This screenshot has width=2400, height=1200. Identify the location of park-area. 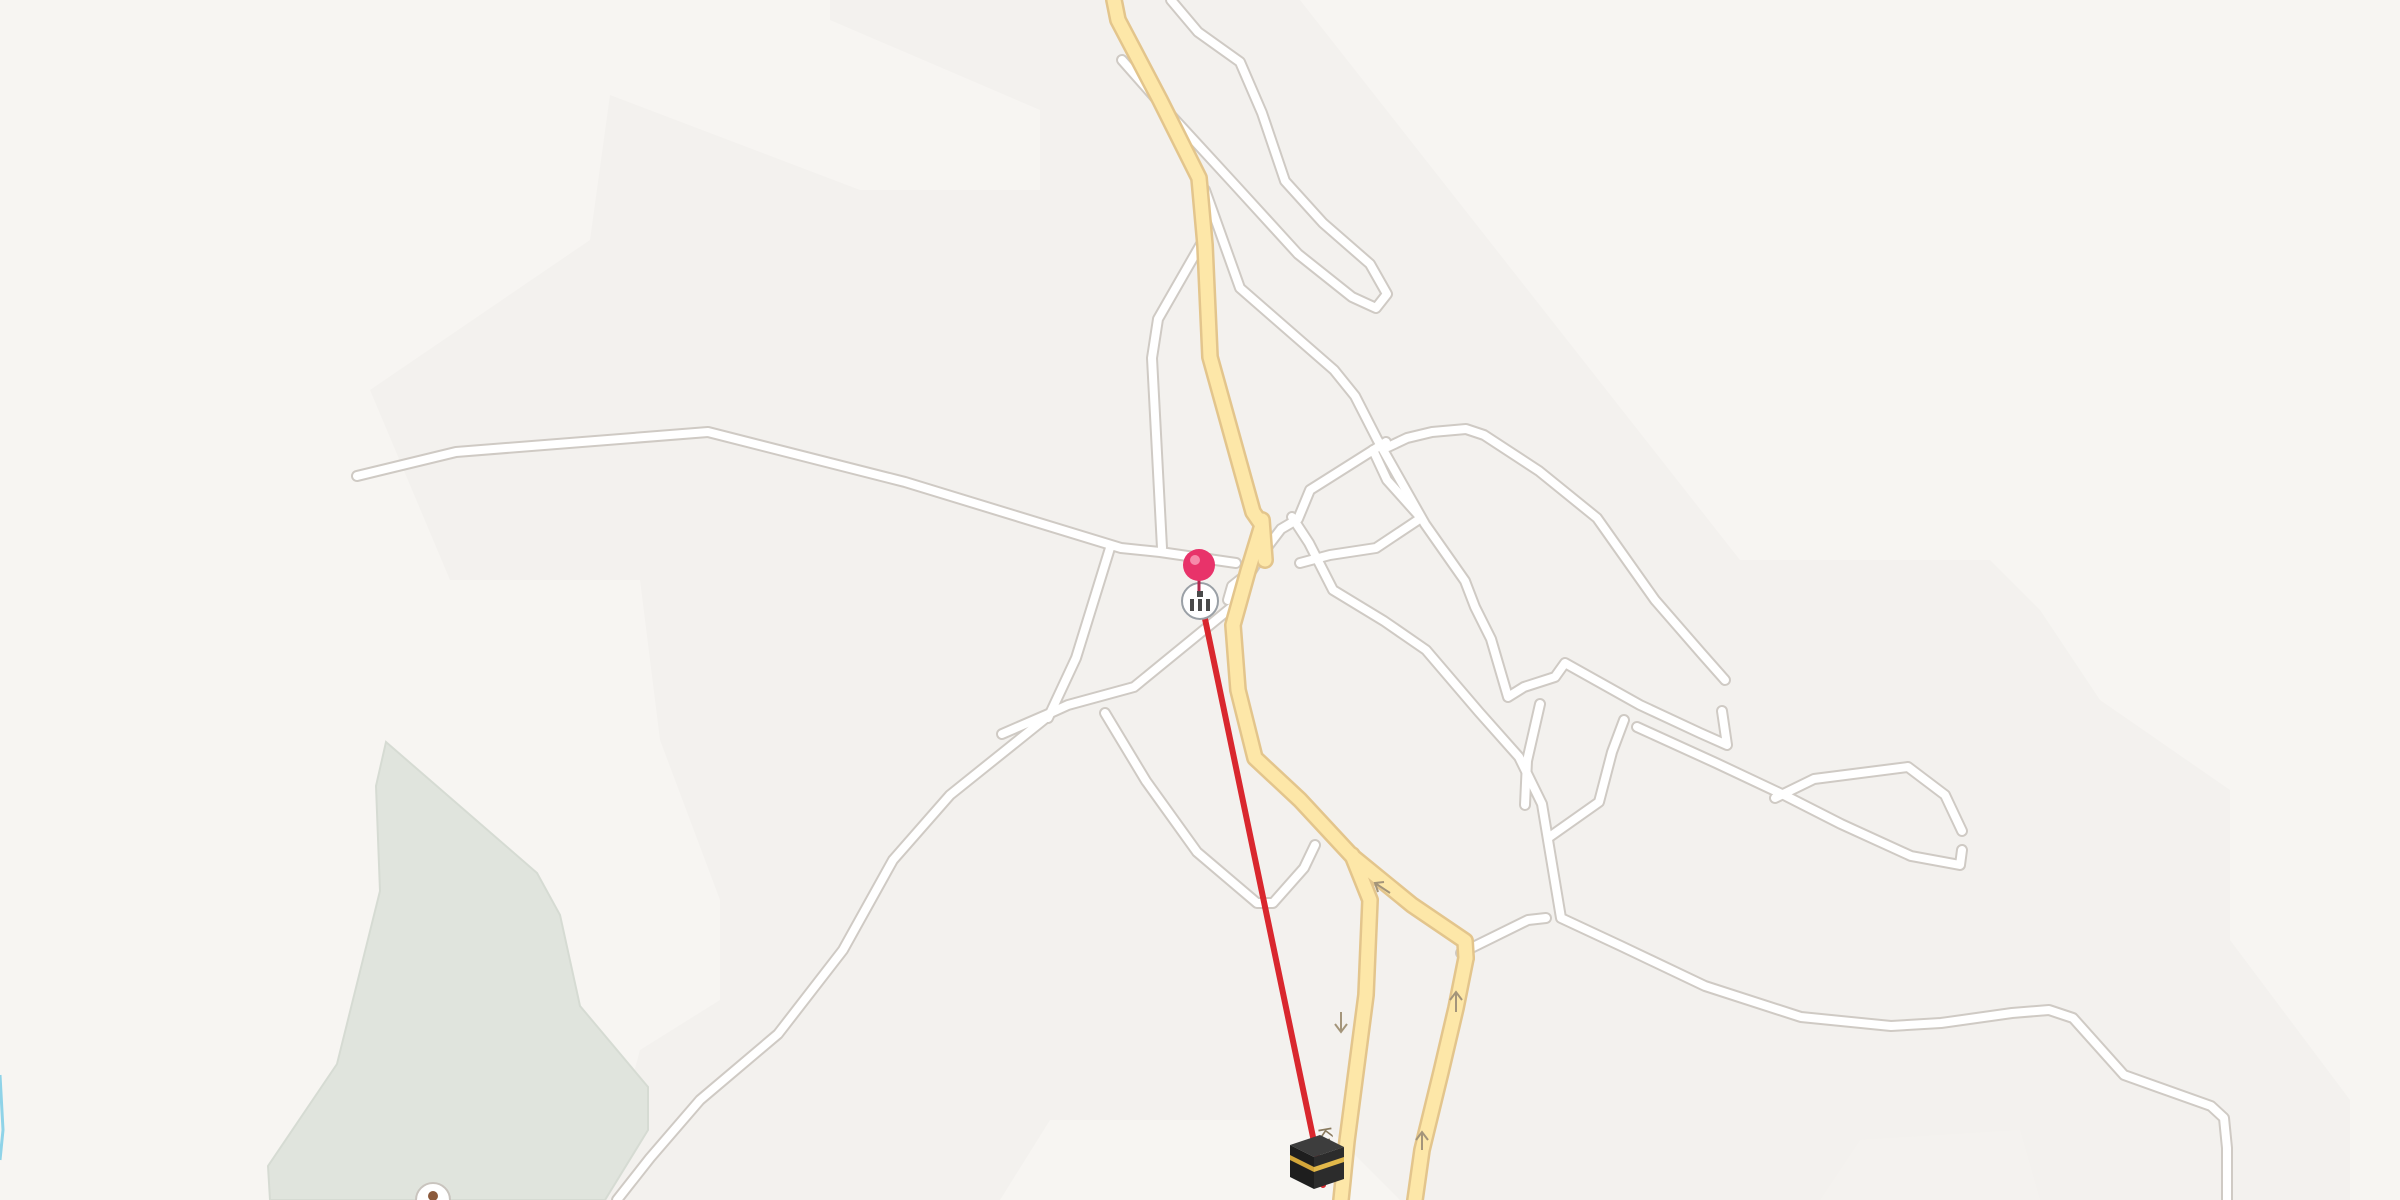
(457, 970).